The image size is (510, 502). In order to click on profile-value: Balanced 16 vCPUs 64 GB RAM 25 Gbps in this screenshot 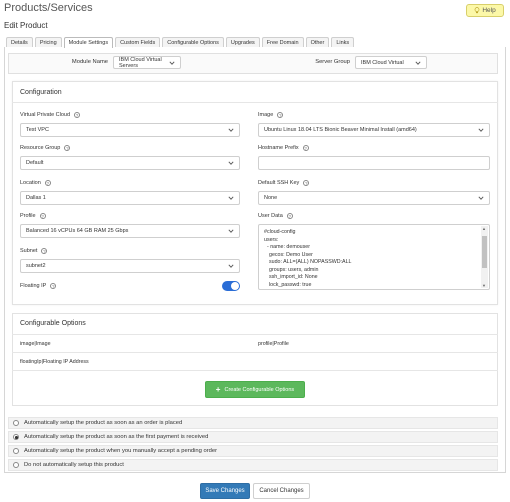, I will do `click(77, 231)`.